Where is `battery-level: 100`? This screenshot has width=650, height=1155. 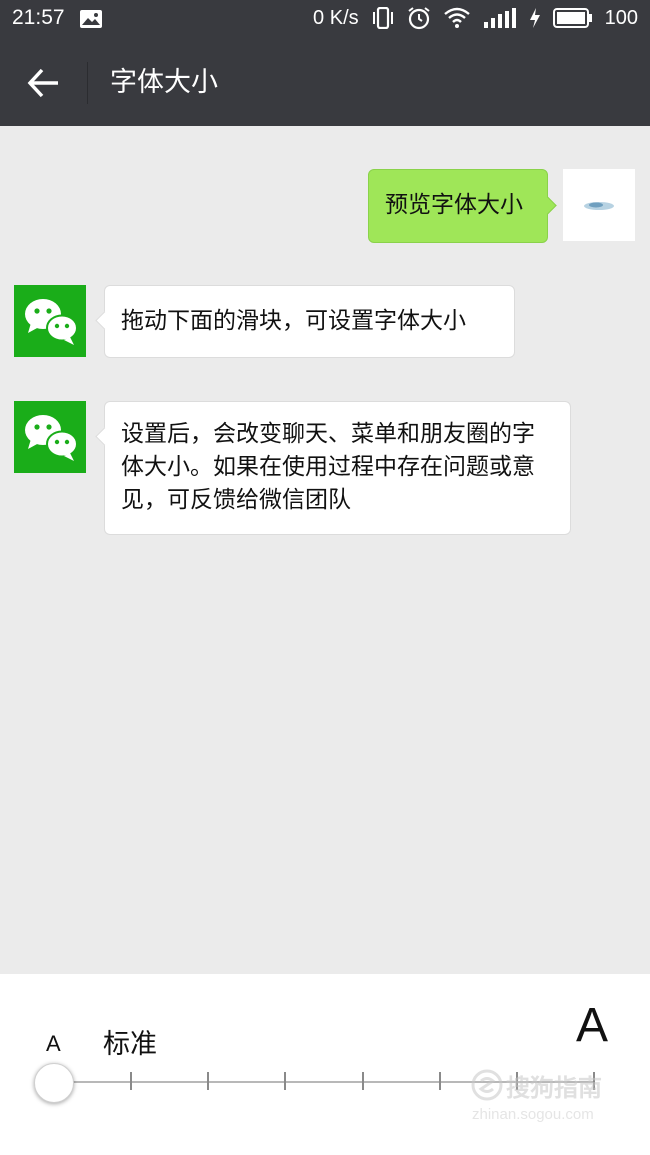 battery-level: 100 is located at coordinates (621, 17).